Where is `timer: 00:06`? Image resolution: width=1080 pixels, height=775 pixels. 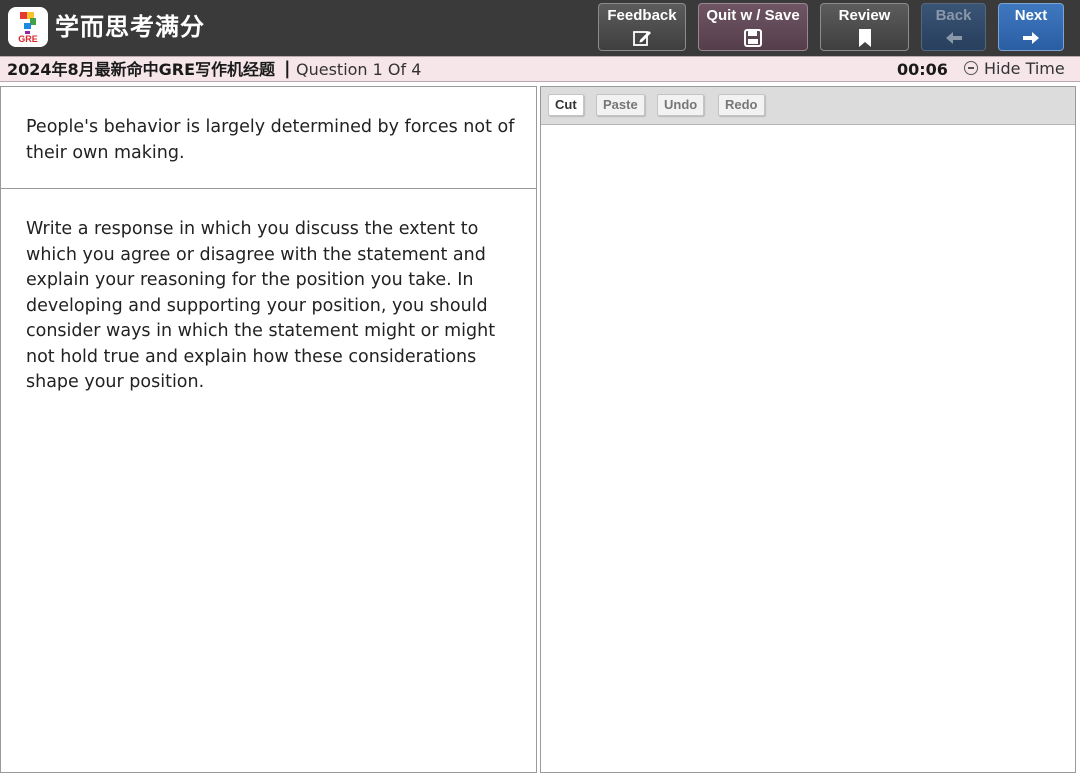 timer: 00:06 is located at coordinates (922, 69).